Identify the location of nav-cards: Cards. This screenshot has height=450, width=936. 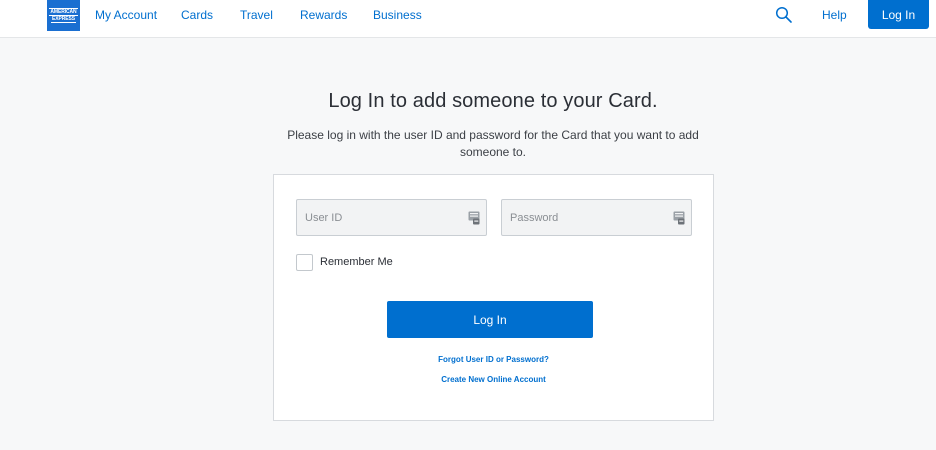
(197, 15).